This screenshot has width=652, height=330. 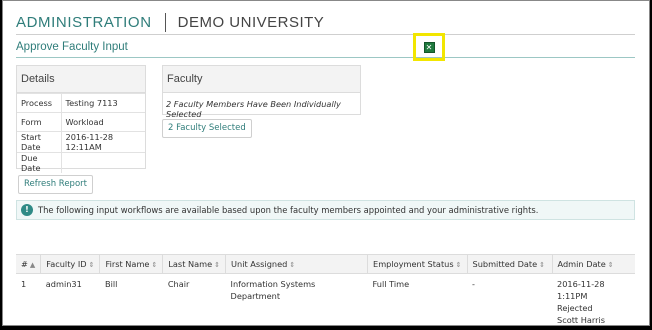 I want to click on column-header-first-name: First Name⇕, so click(x=131, y=264).